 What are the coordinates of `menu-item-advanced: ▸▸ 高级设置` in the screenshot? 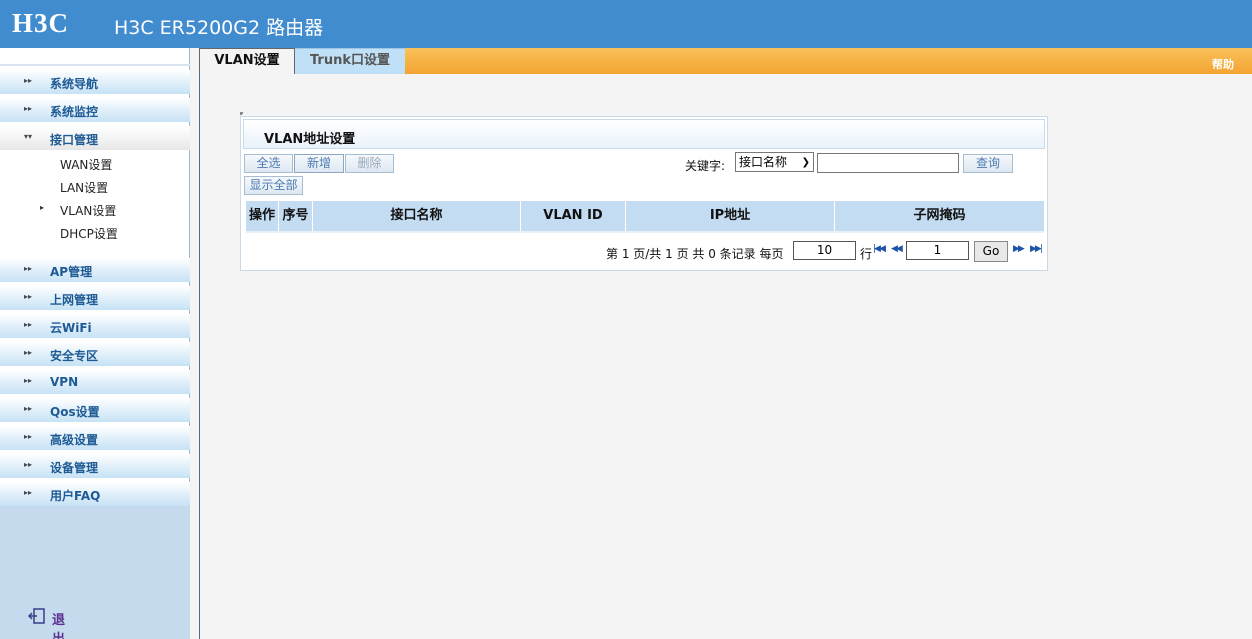 It's located at (95, 438).